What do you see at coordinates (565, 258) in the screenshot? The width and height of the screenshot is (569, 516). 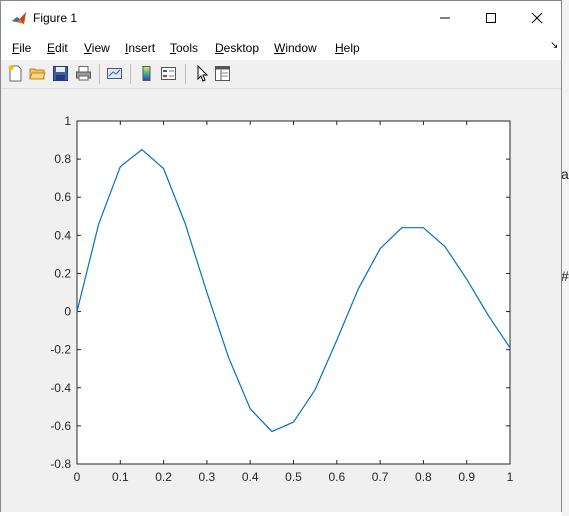 I see `background-window-edge` at bounding box center [565, 258].